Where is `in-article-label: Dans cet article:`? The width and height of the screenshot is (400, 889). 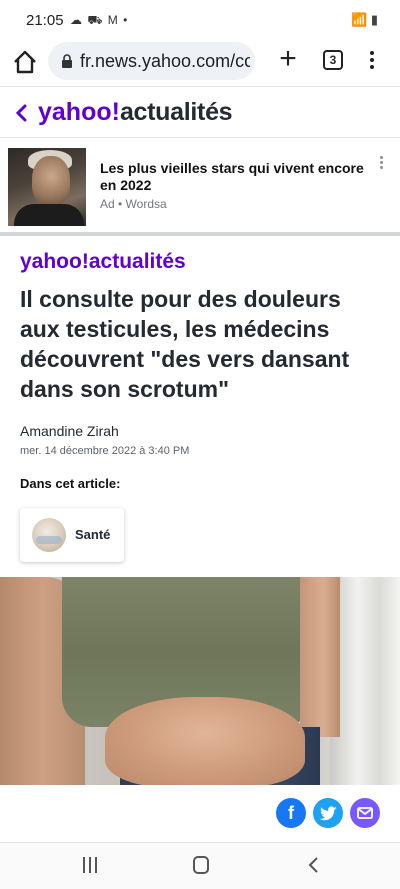
in-article-label: Dans cet article: is located at coordinates (70, 483).